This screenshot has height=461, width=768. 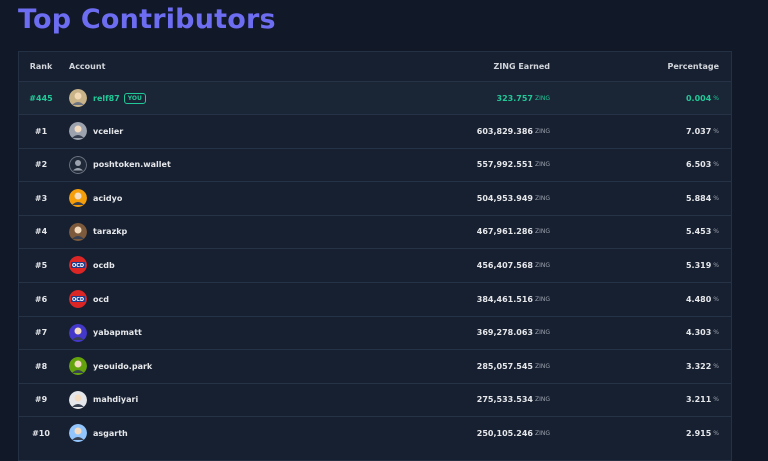 What do you see at coordinates (504, 333) in the screenshot?
I see `zing-value: 369,278.063` at bounding box center [504, 333].